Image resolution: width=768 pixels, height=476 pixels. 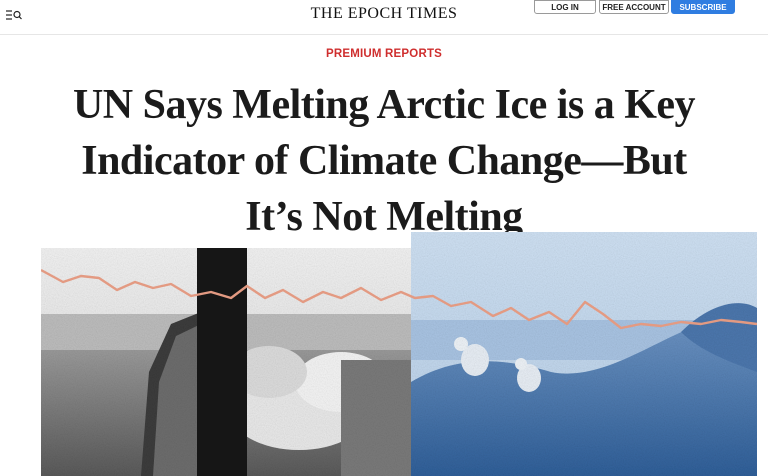 What do you see at coordinates (384, 54) in the screenshot?
I see `section-label: PREMIUM REPORTS` at bounding box center [384, 54].